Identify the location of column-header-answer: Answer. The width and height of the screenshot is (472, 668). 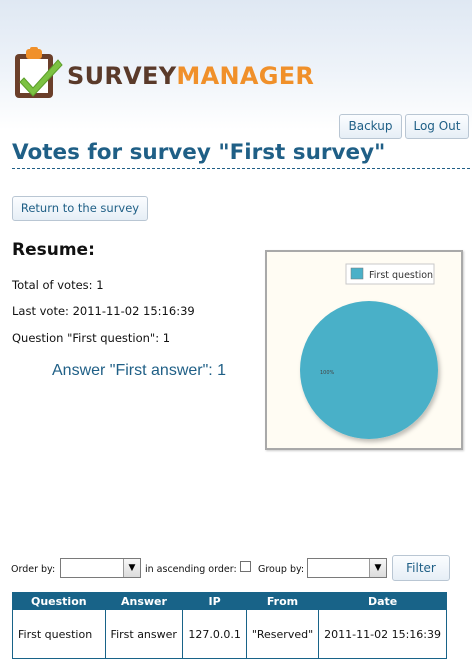
(144, 601).